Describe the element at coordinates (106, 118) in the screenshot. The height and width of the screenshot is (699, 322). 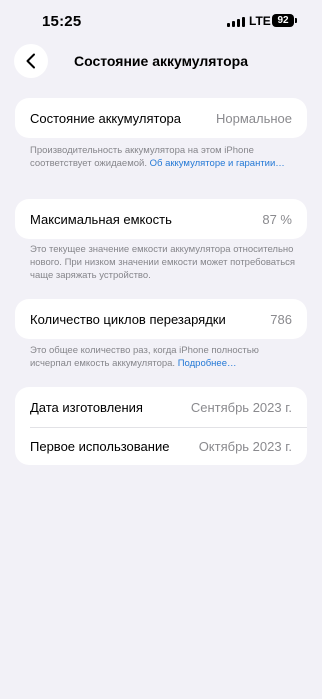
I see `battery-condition-label: Состояние аккумулятора` at that location.